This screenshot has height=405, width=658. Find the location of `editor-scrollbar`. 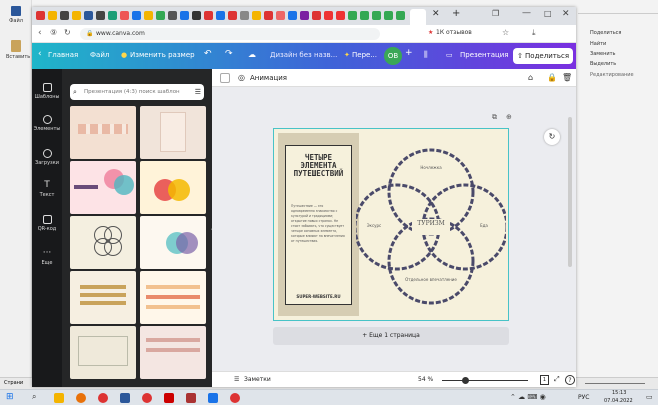

editor-scrollbar is located at coordinates (570, 192).